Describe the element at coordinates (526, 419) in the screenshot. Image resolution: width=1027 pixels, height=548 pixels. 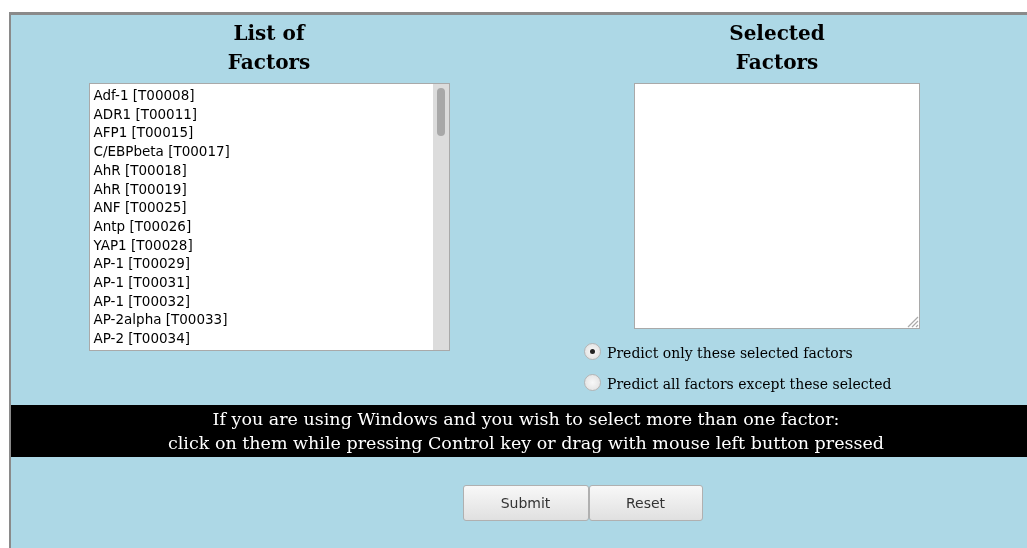
I see `notice-text: If you are using Windows and you wish to select more than one factor:` at that location.